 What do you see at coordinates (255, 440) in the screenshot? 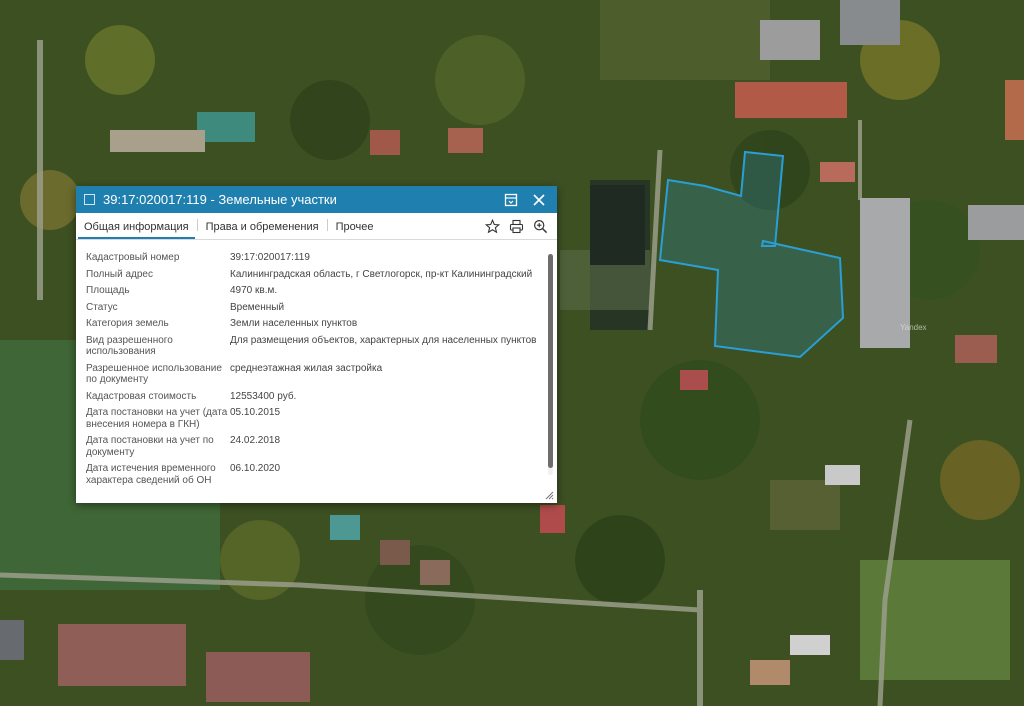
I see `row-value: 24.02.2018` at bounding box center [255, 440].